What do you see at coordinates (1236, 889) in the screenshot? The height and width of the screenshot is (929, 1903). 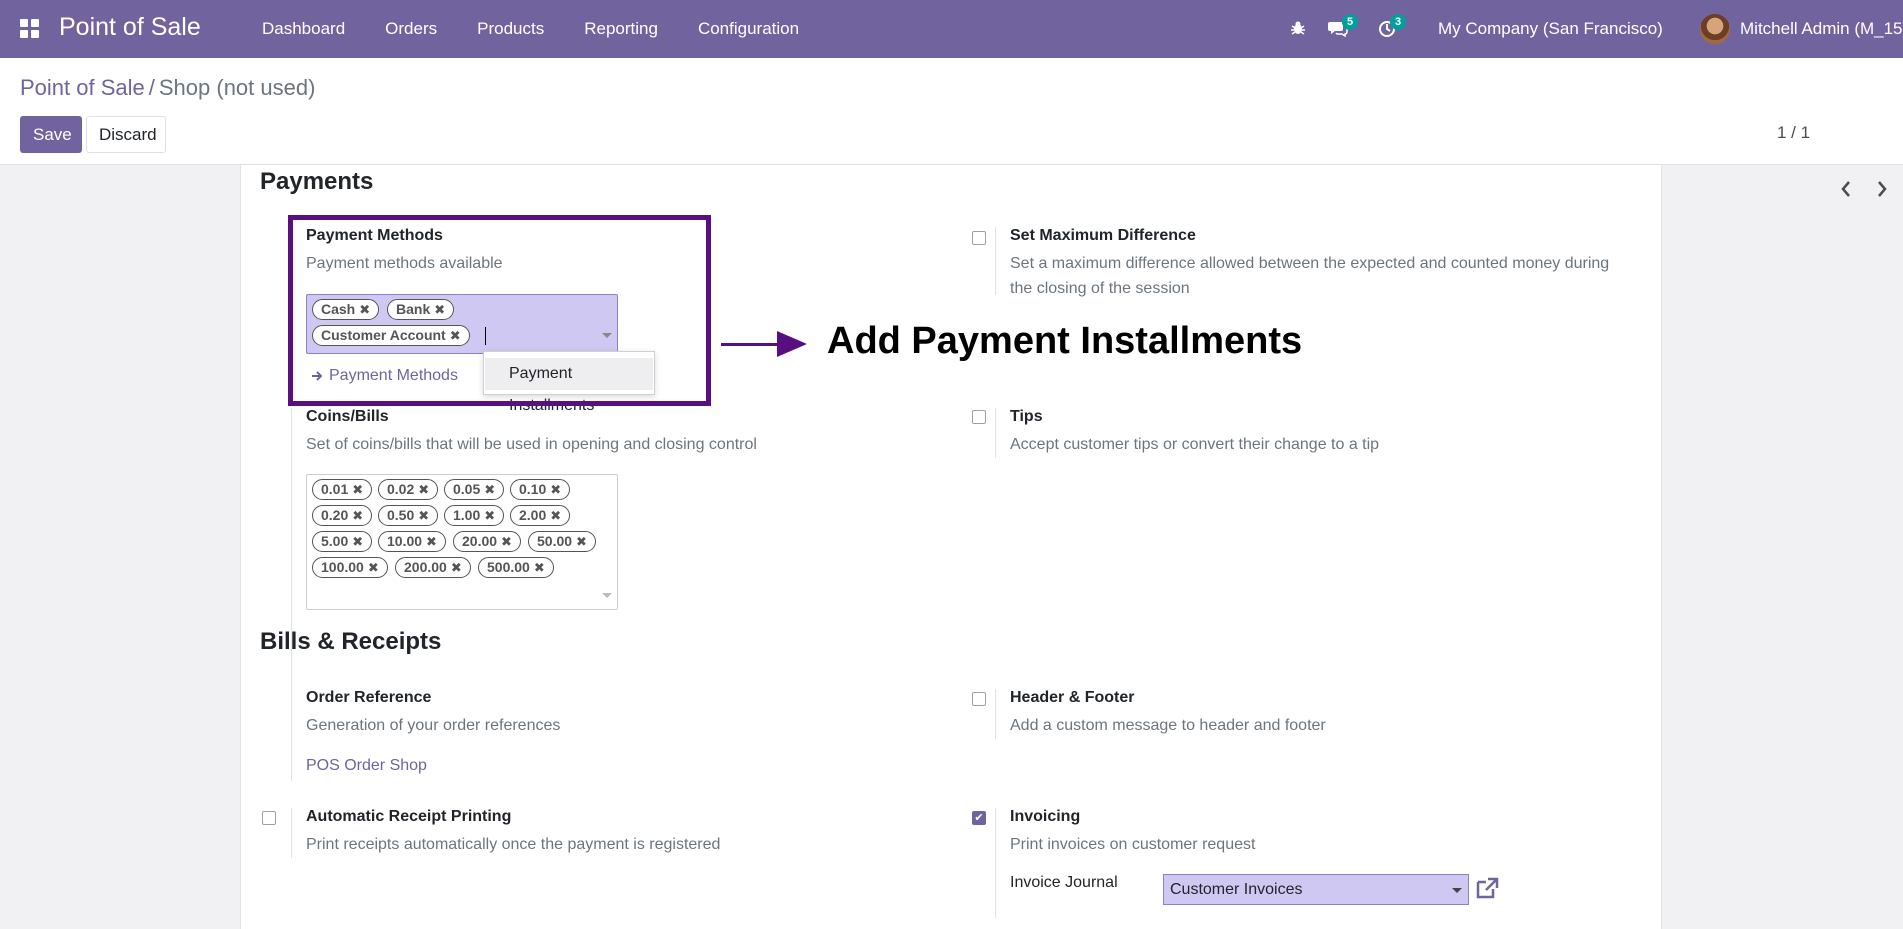 I see `invoice-journal-value: Customer Invoices` at bounding box center [1236, 889].